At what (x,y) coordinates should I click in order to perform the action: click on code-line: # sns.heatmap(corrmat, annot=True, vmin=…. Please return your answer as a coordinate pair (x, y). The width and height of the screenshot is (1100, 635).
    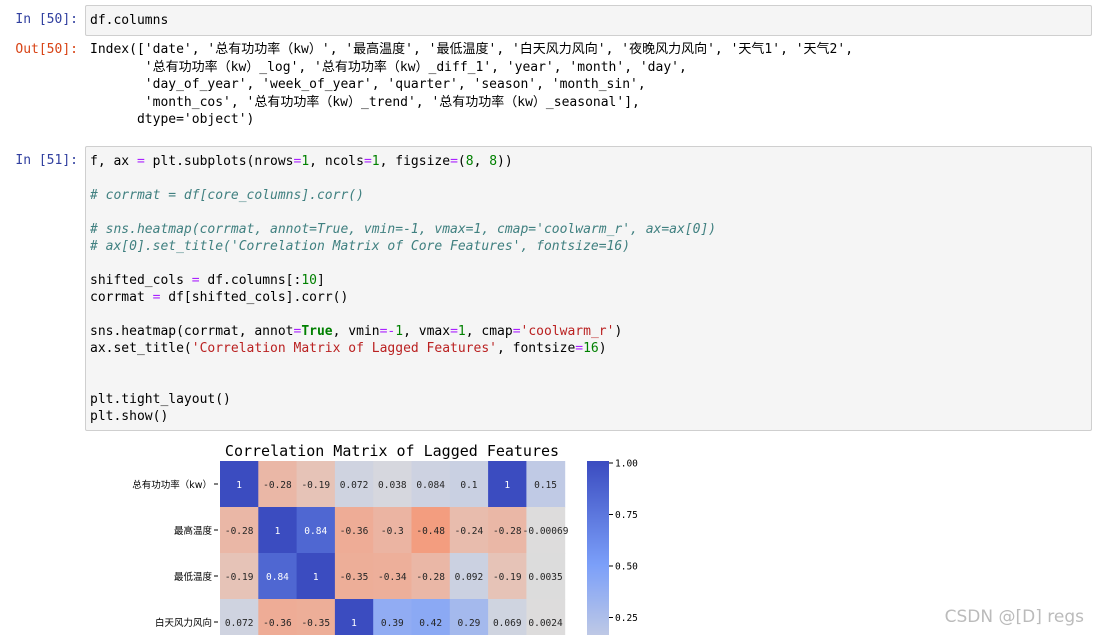
    Looking at the image, I should click on (588, 229).